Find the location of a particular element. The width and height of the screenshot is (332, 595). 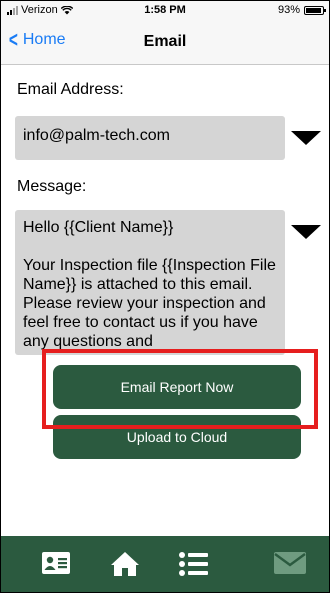

contact-card-icon is located at coordinates (56, 563).